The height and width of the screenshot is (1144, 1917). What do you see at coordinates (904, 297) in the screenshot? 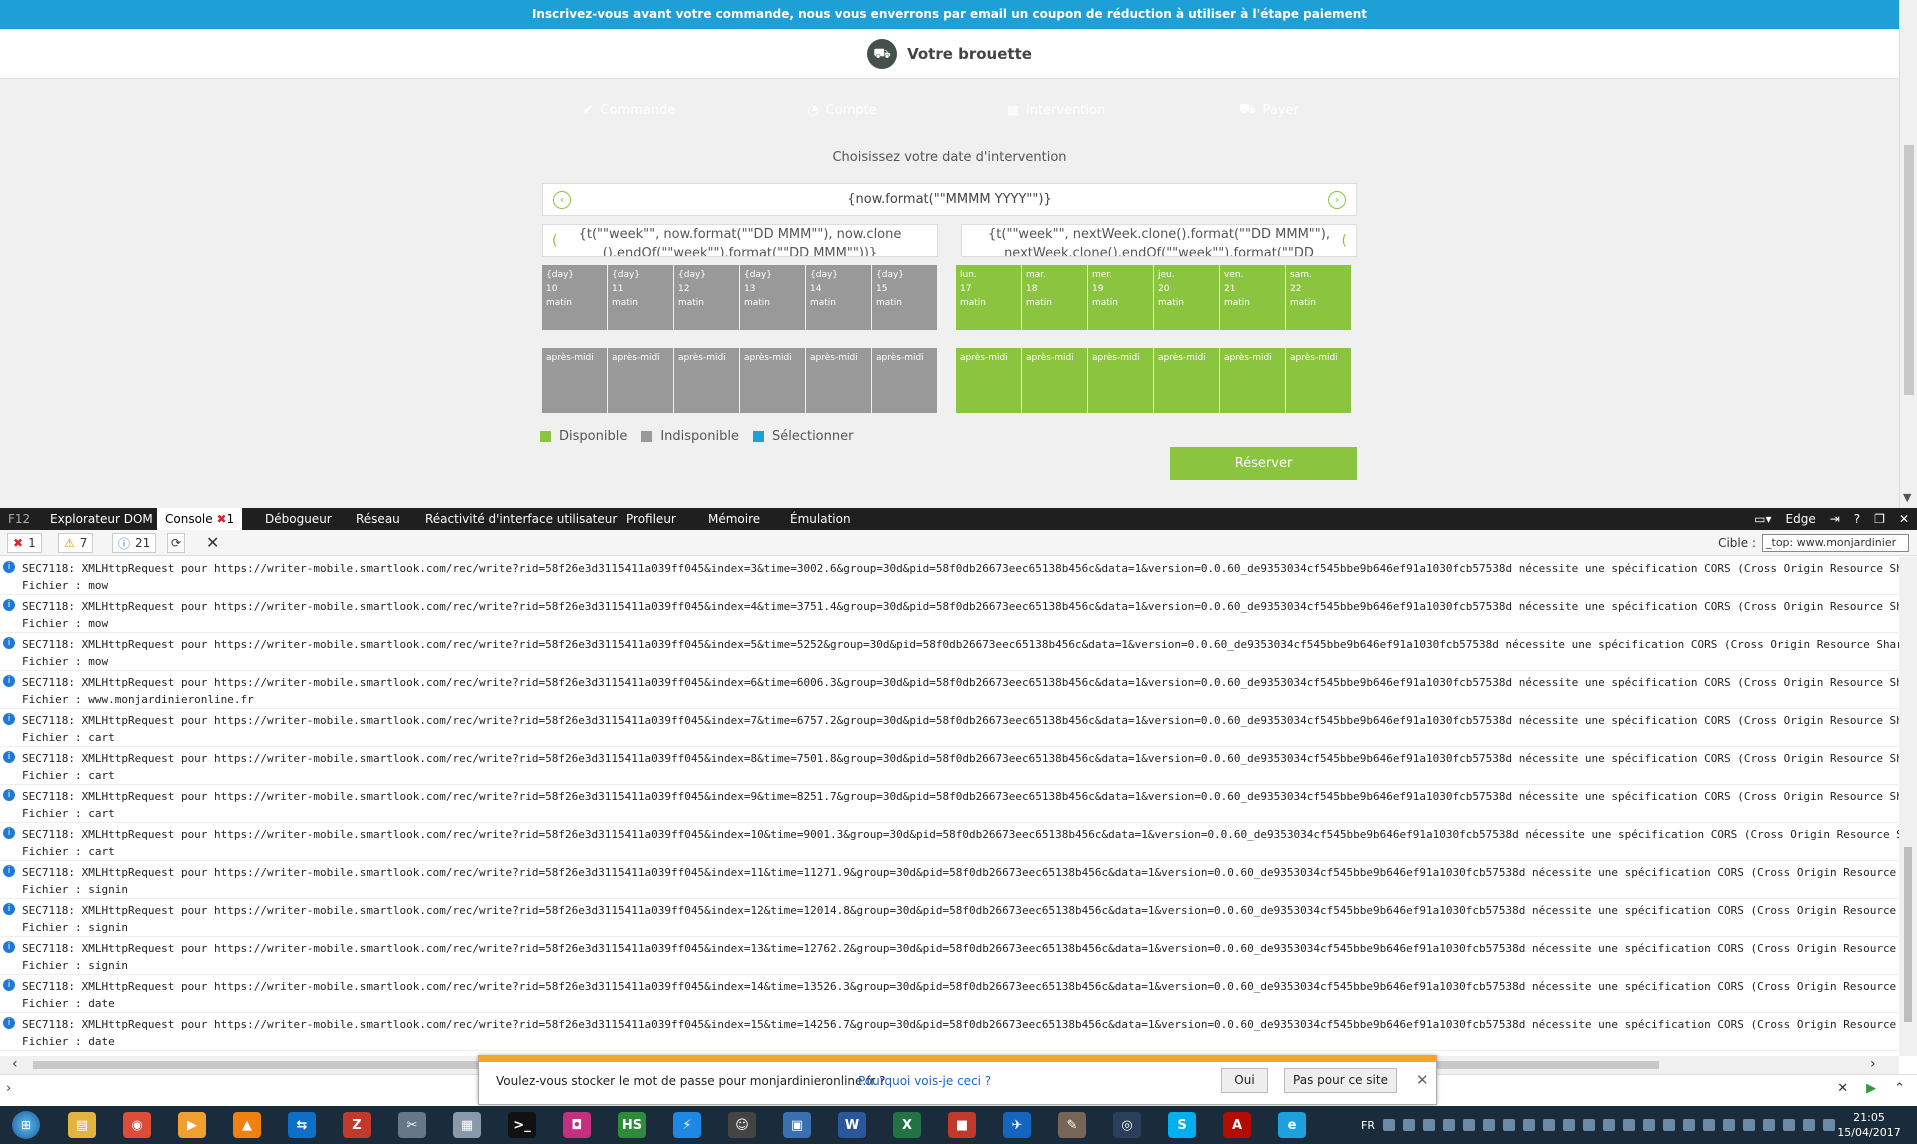
I see `morning-slot: {day} 15 matin` at bounding box center [904, 297].